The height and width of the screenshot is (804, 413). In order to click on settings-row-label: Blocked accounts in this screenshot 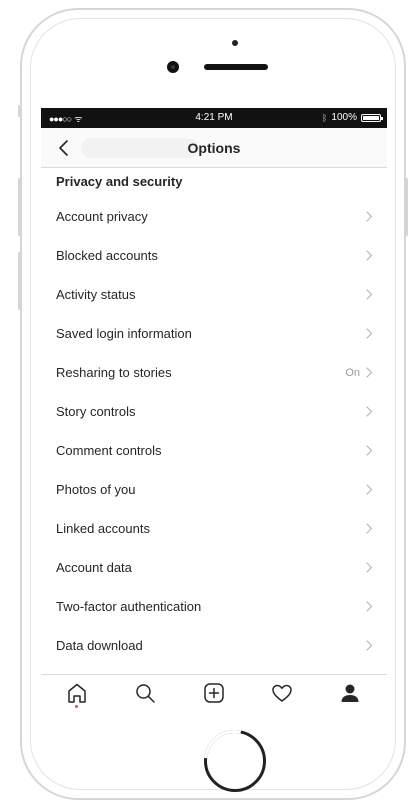, I will do `click(107, 255)`.